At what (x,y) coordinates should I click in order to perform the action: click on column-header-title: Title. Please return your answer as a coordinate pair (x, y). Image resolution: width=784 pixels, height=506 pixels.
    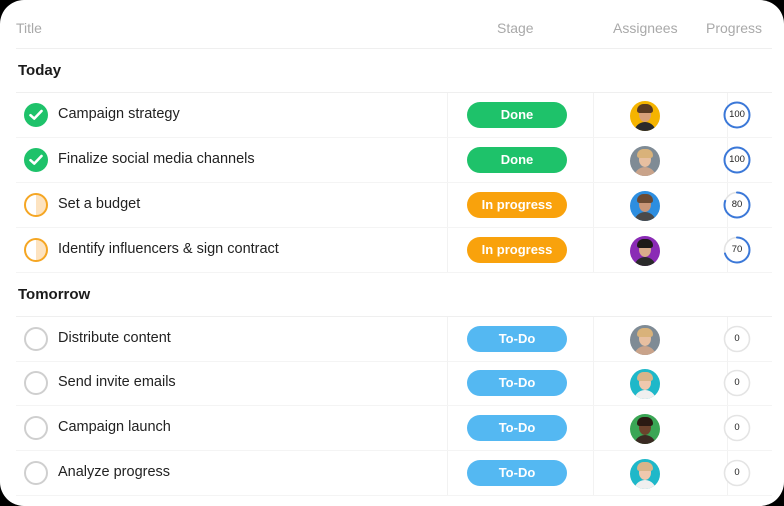
    Looking at the image, I should click on (29, 28).